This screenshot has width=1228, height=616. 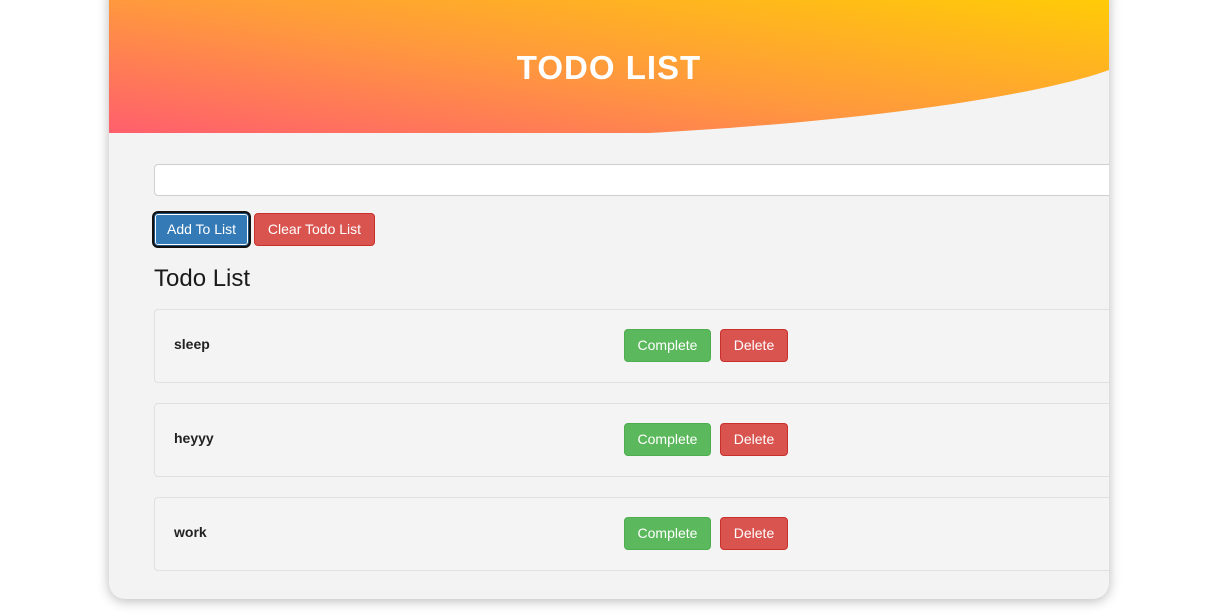 I want to click on todo-item: work Complete Delete, so click(x=631, y=534).